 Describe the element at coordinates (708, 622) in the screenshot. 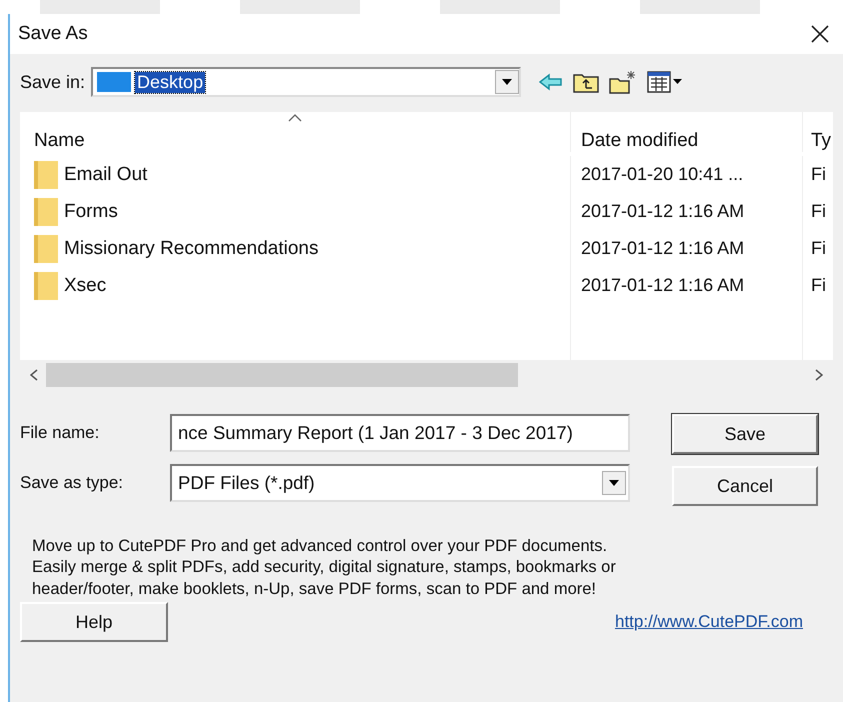

I see `website-link: http://www.CutePDF.com` at that location.